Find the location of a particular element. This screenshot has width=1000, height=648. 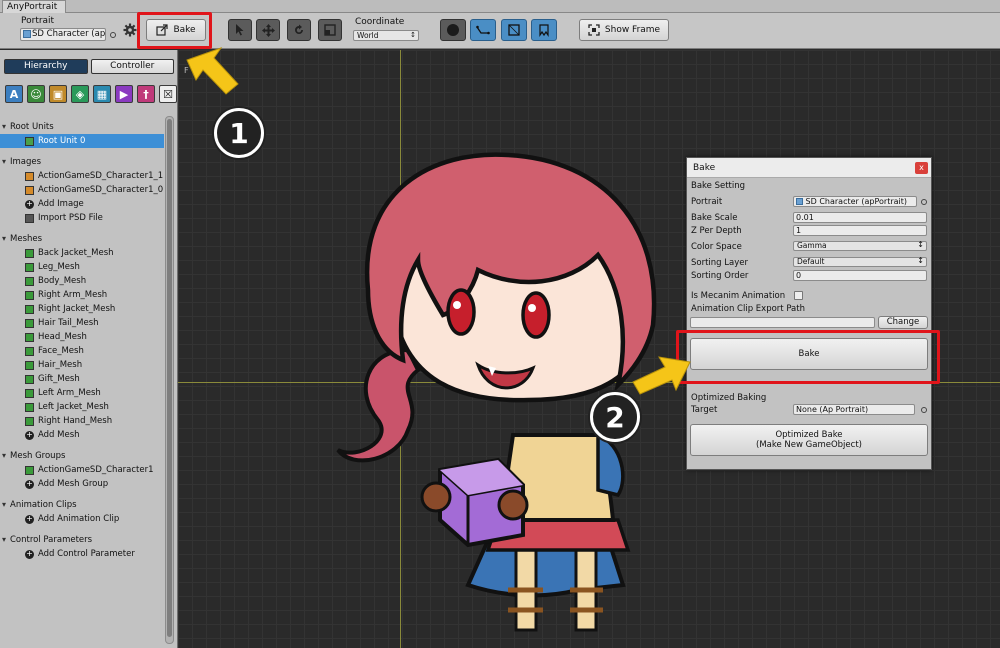

tree-item: Body_Mesh is located at coordinates (82, 281).